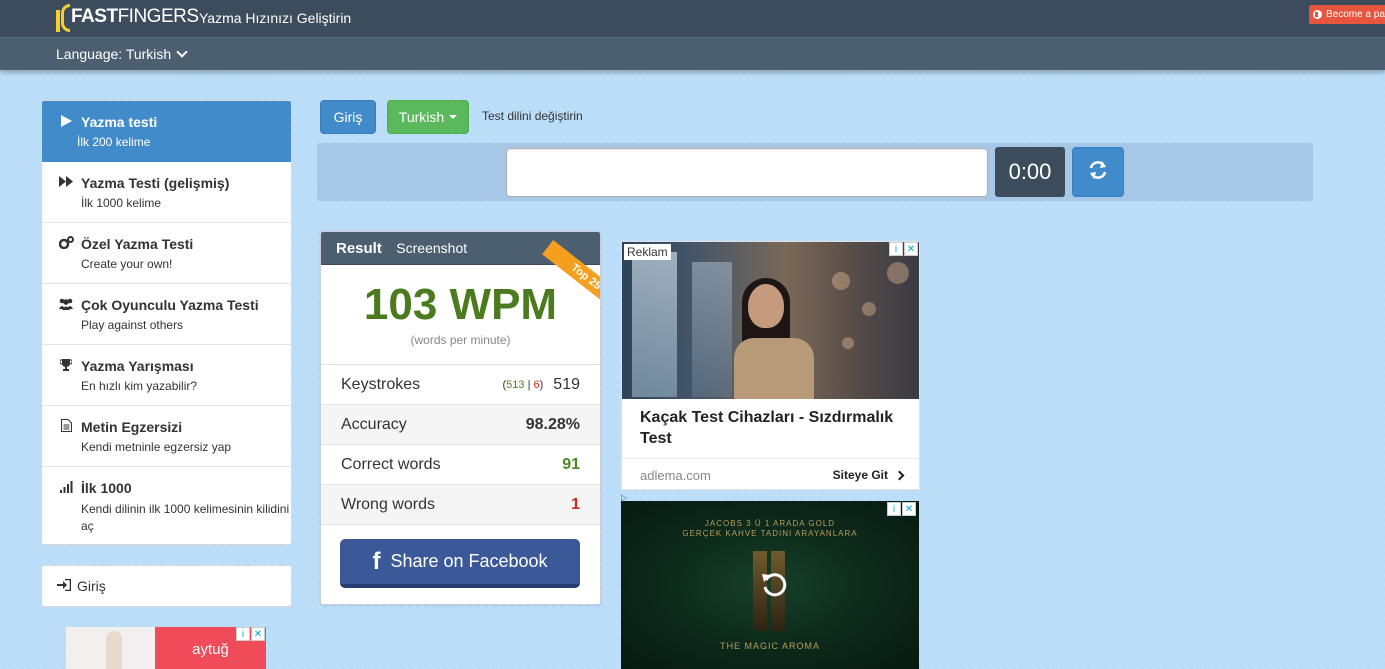 This screenshot has height=669, width=1385. What do you see at coordinates (137, 244) in the screenshot?
I see `sidebar-item-title: Özel Yazma Testi` at bounding box center [137, 244].